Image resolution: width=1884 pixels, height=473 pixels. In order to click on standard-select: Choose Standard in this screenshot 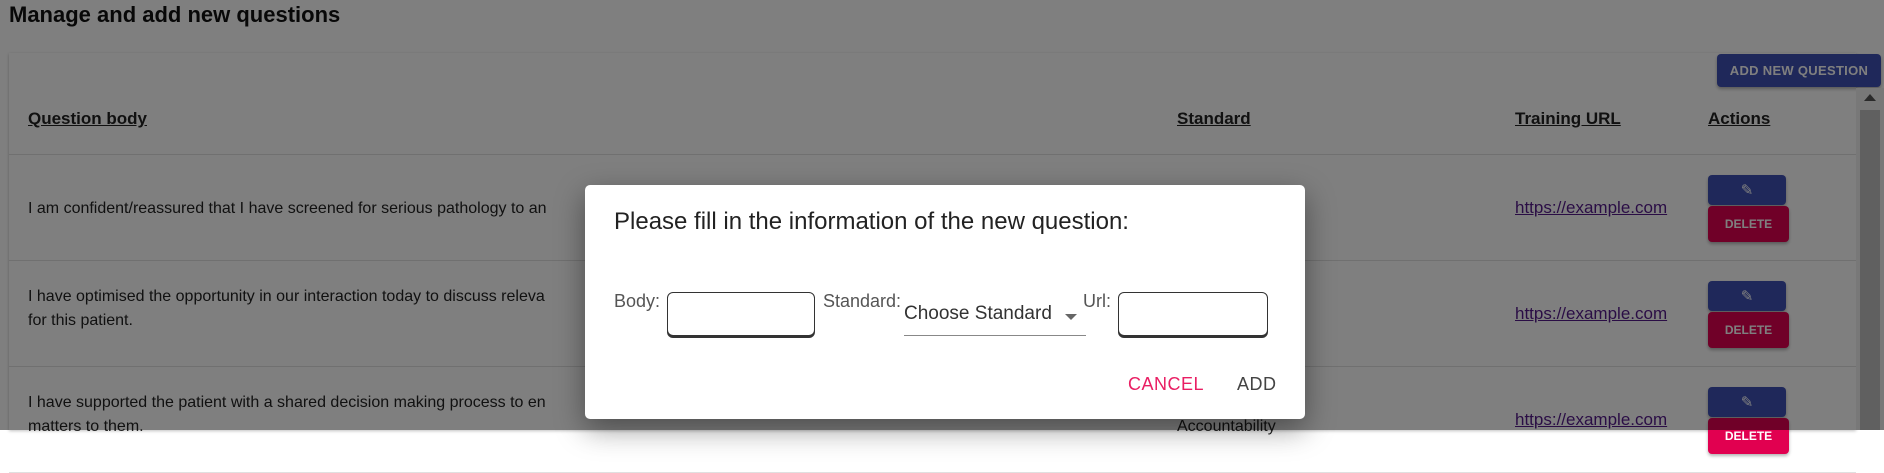, I will do `click(995, 315)`.